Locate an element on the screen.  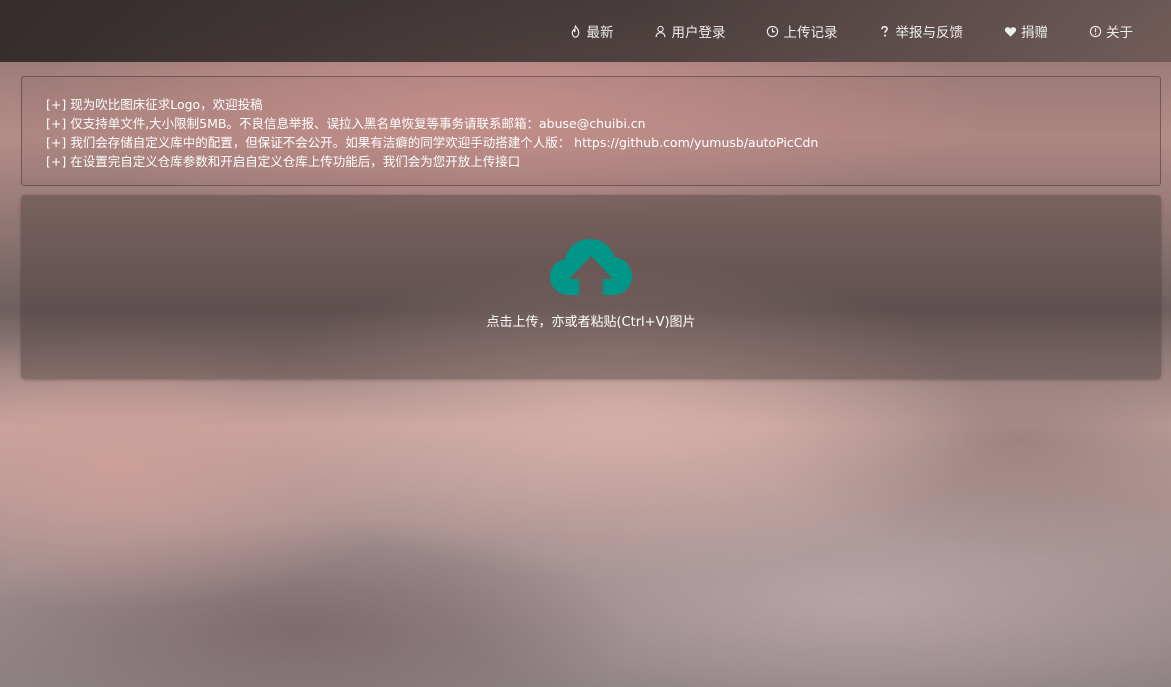
flame-icon is located at coordinates (576, 31).